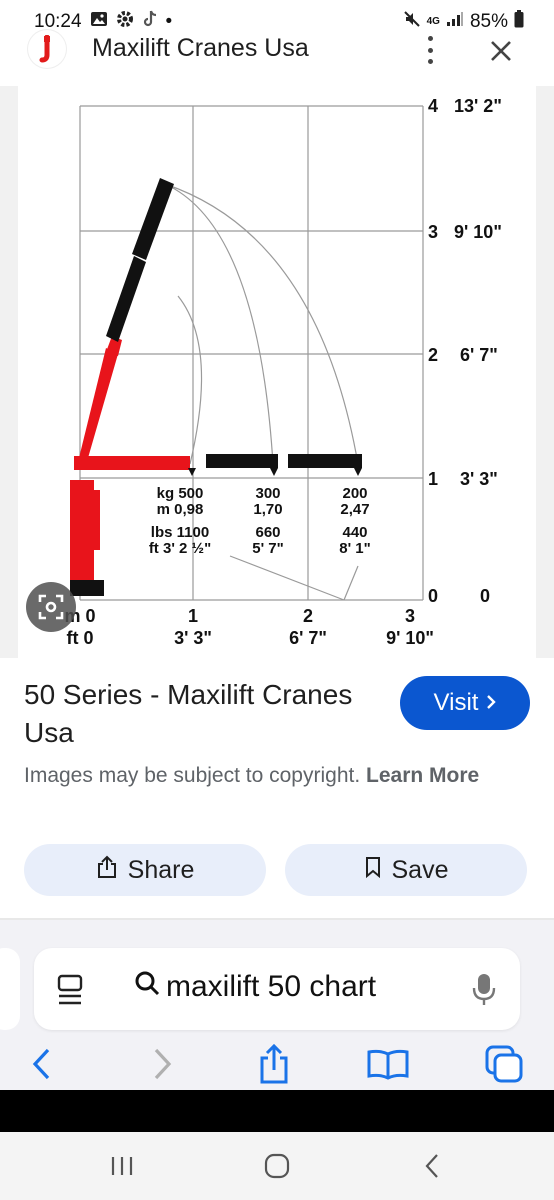 This screenshot has height=1200, width=554. What do you see at coordinates (268, 548) in the screenshot?
I see `load-radius-ft: 5' 7"` at bounding box center [268, 548].